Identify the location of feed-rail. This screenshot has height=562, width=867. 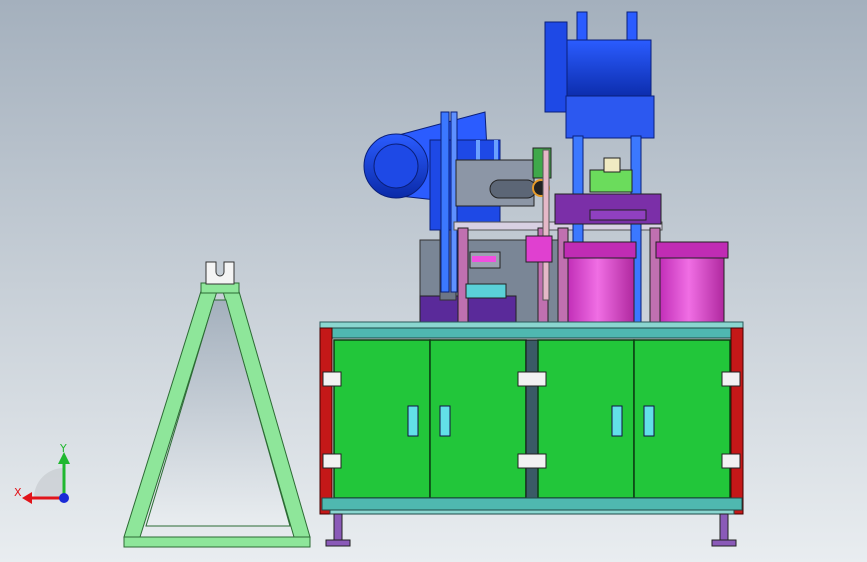
(546, 225).